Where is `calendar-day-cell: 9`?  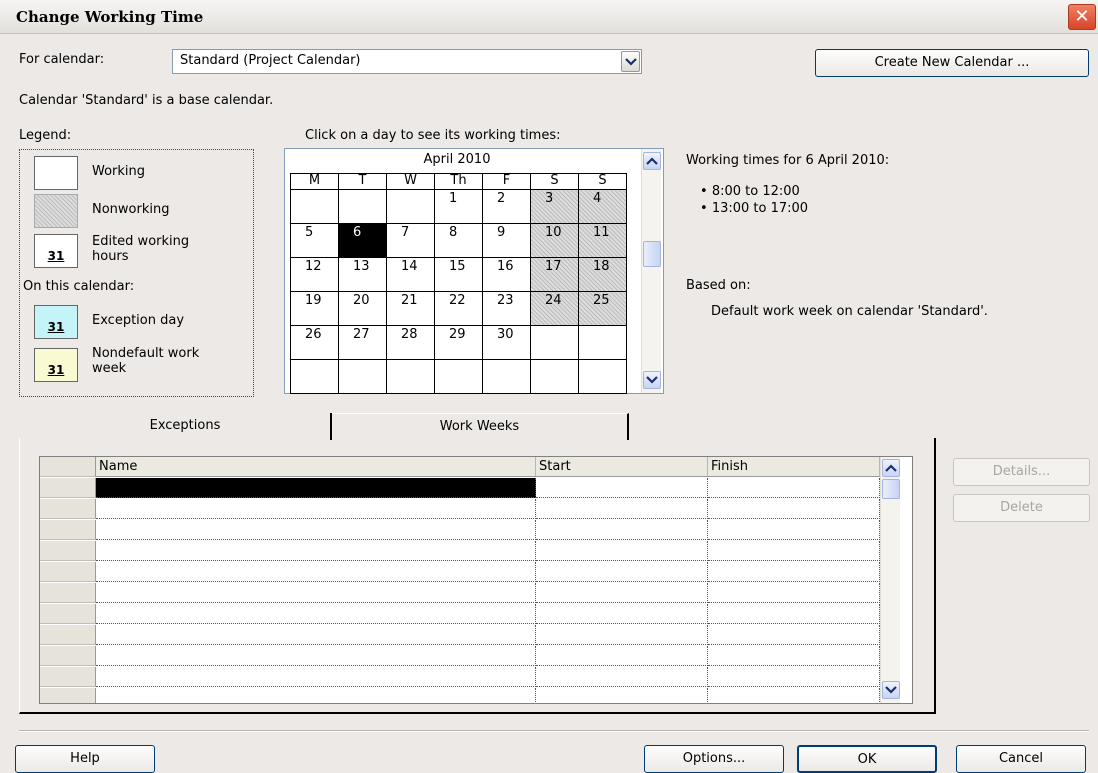 calendar-day-cell: 9 is located at coordinates (506, 240).